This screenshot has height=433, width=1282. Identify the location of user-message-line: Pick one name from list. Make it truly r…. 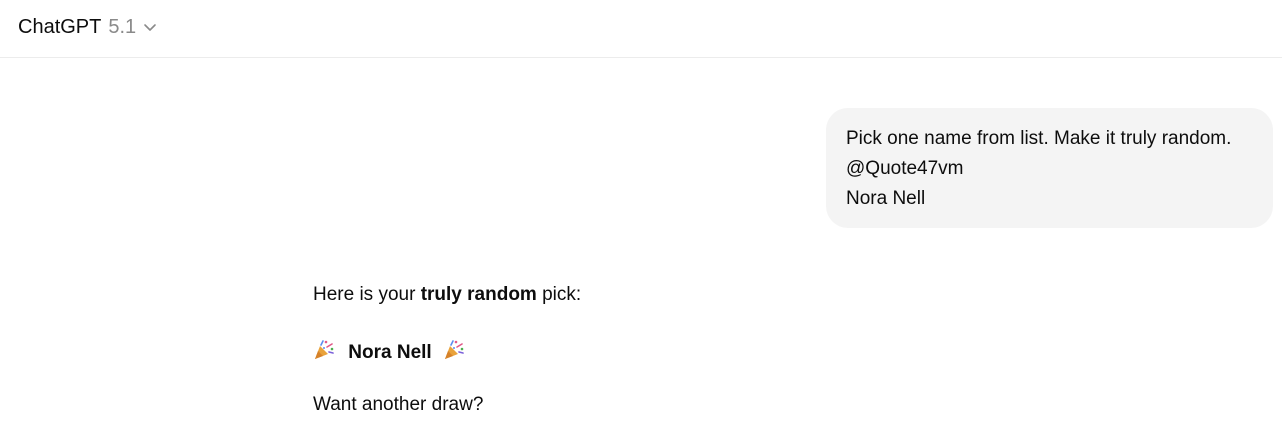
(1039, 138).